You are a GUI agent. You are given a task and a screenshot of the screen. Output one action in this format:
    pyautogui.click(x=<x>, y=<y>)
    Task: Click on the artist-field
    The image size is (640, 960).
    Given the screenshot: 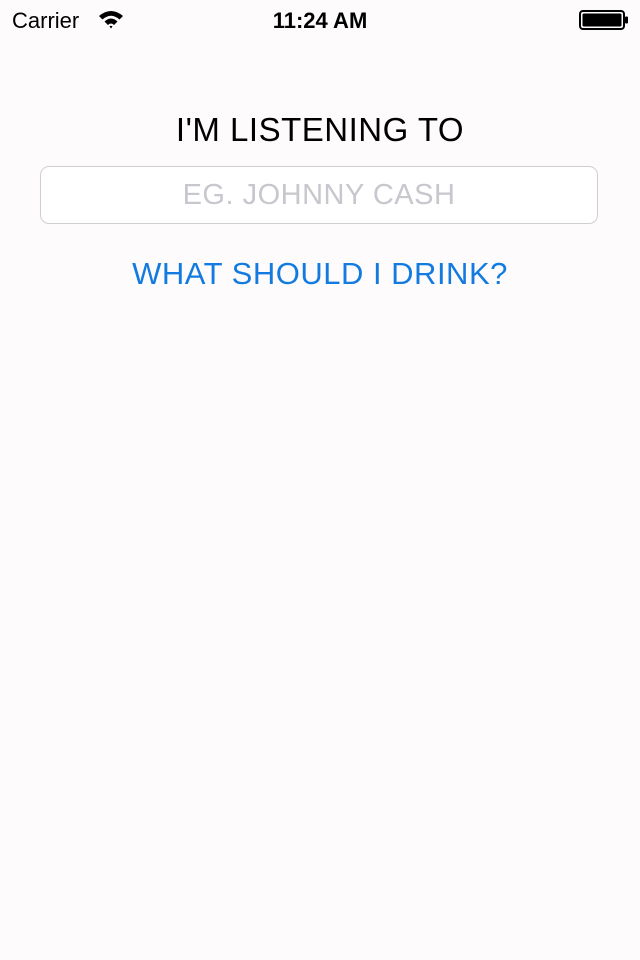 What is the action you would take?
    pyautogui.click(x=319, y=195)
    